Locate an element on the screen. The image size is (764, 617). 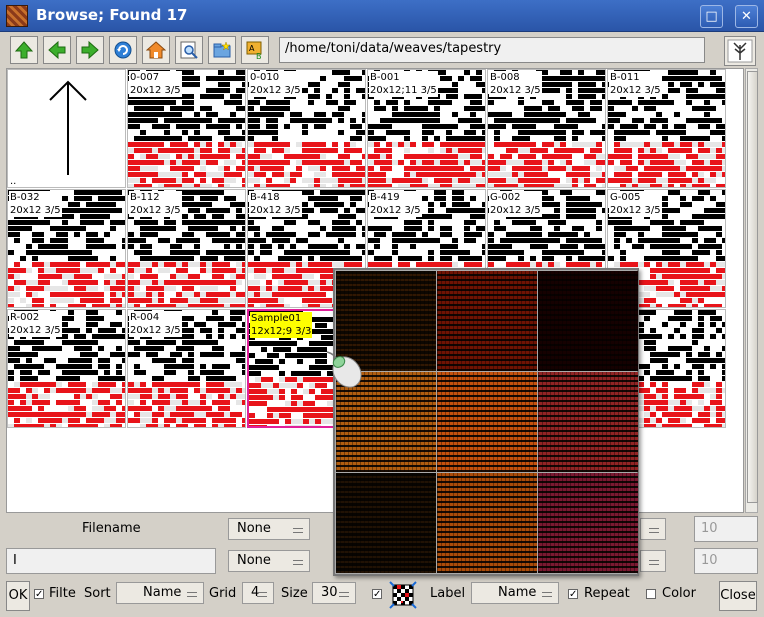
thumbnail-cell: R-002 20x12 3/5 is located at coordinates (66, 368).